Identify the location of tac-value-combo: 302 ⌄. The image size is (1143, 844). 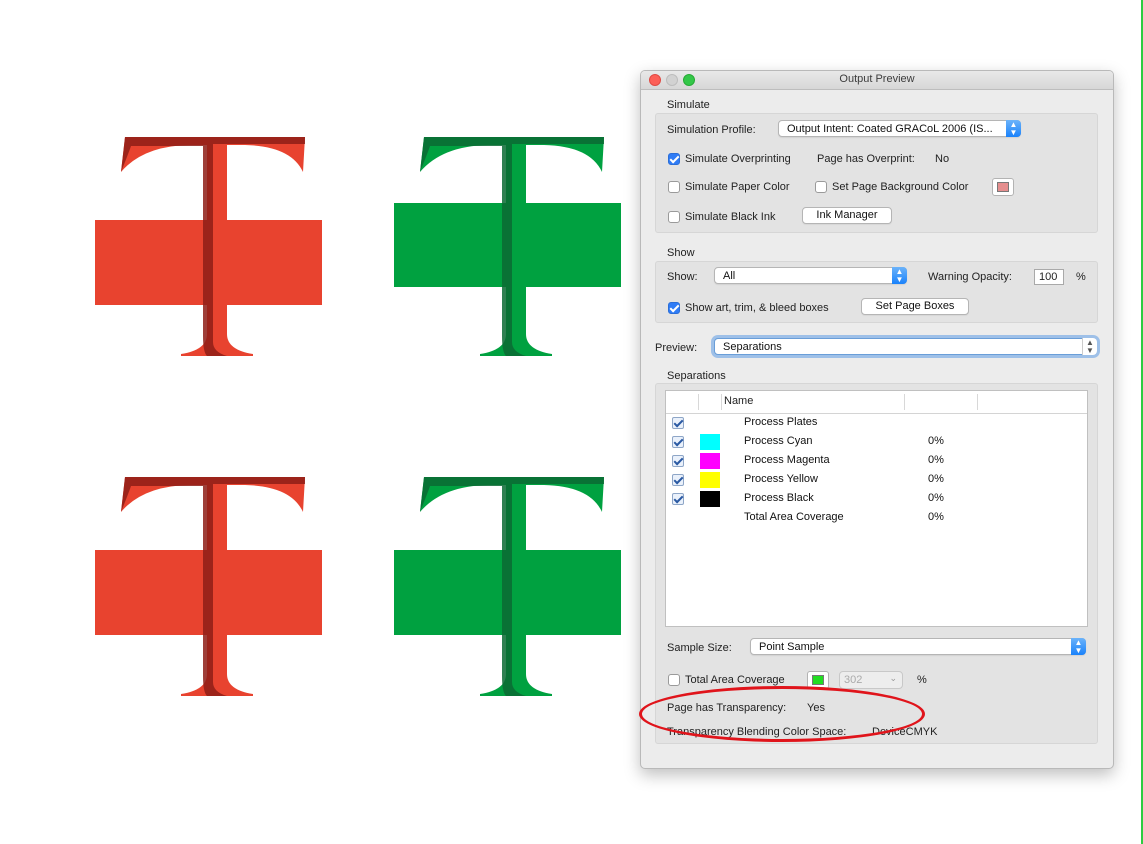
(871, 680).